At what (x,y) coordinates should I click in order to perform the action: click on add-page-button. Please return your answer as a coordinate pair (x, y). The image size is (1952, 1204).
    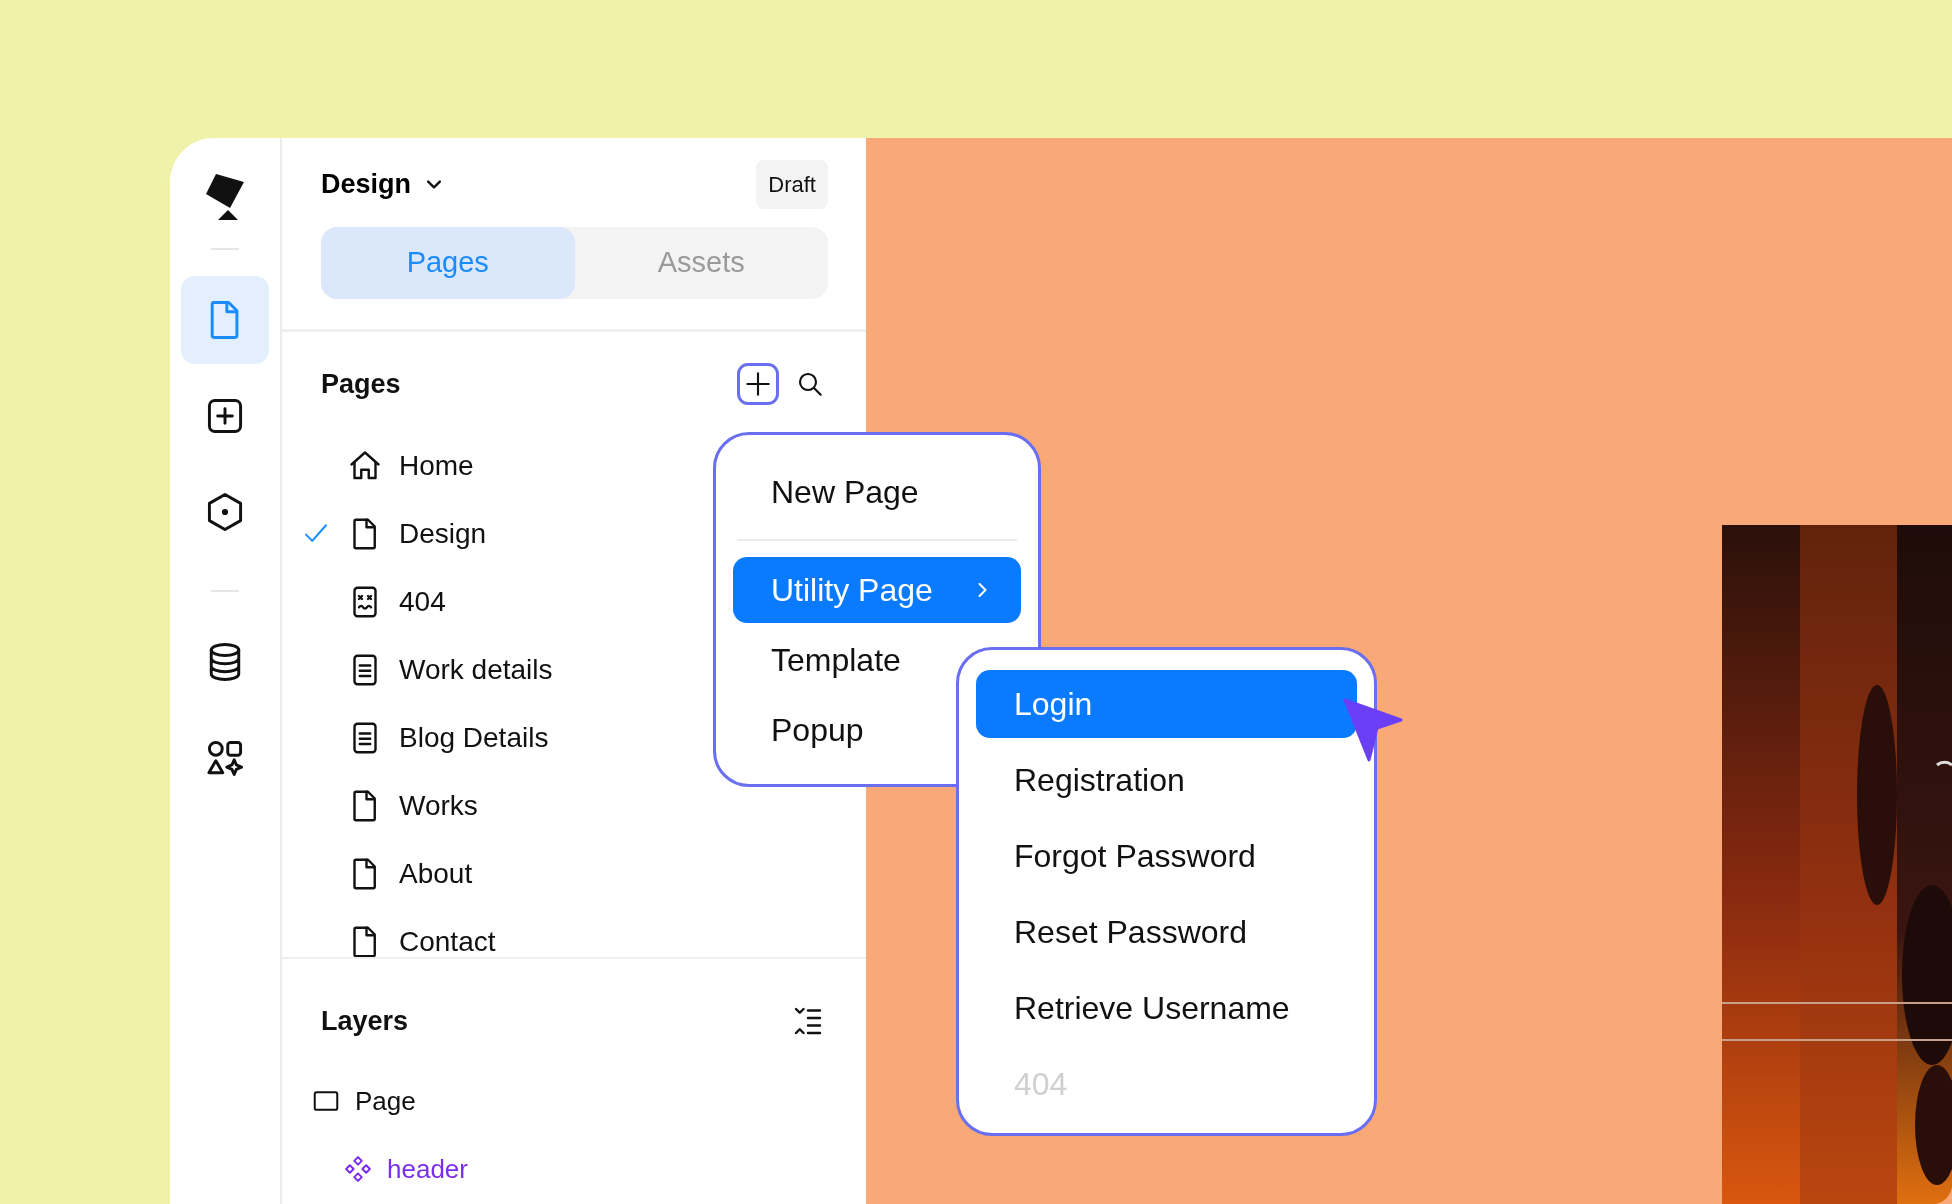
    Looking at the image, I should click on (758, 384).